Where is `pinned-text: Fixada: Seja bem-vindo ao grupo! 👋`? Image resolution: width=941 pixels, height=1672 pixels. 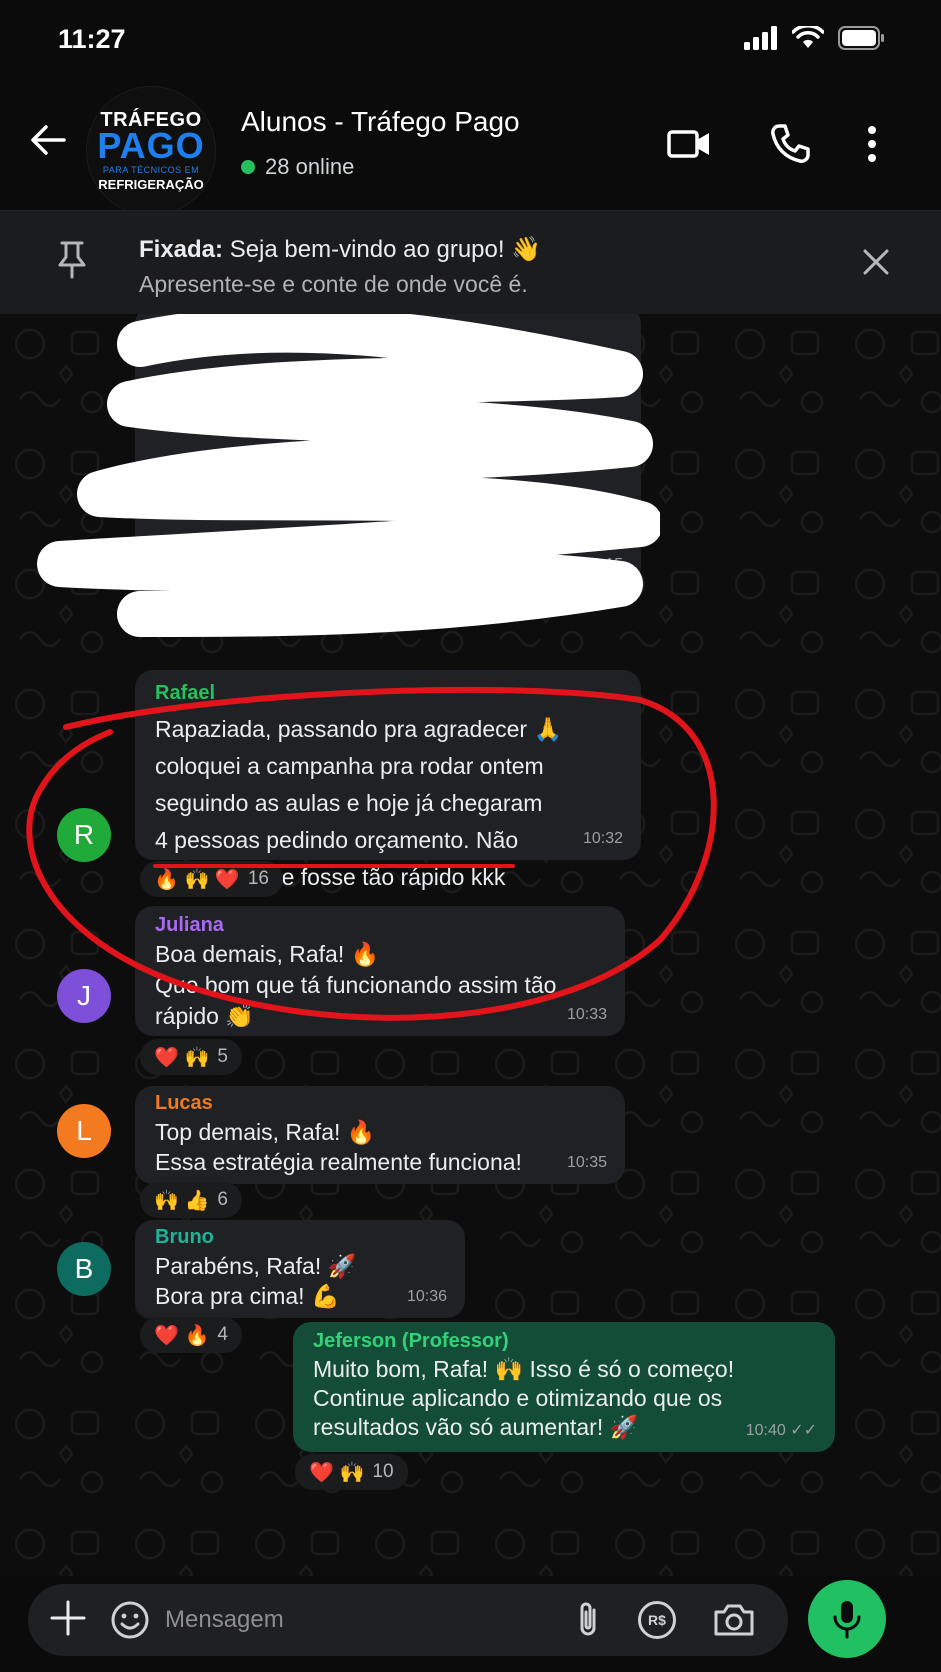 pinned-text: Fixada: Seja bem-vindo ao grupo! 👋 is located at coordinates (340, 249).